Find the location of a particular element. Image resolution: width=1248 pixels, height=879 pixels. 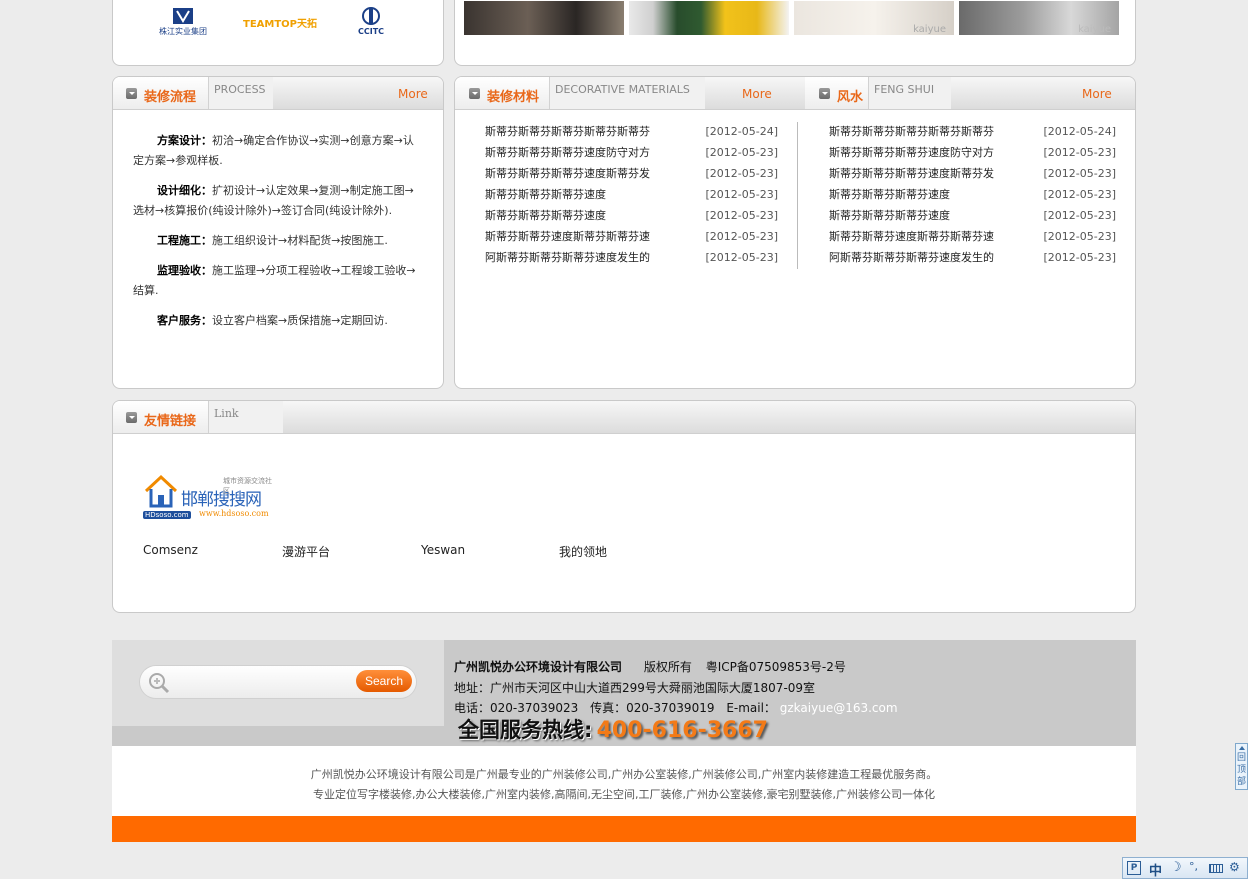

company-name: 广州凯悦办公环境设计有限公司 is located at coordinates (538, 667).